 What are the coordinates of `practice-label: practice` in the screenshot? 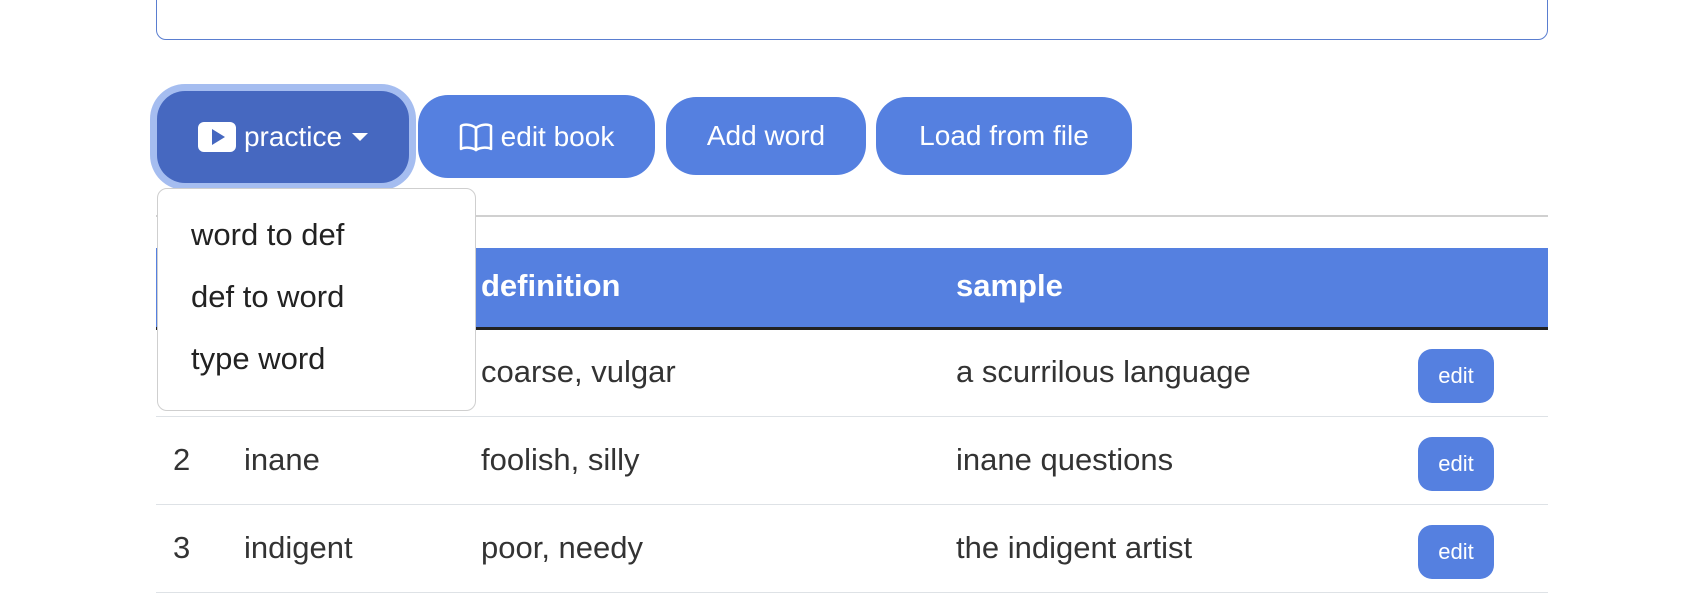 It's located at (293, 136).